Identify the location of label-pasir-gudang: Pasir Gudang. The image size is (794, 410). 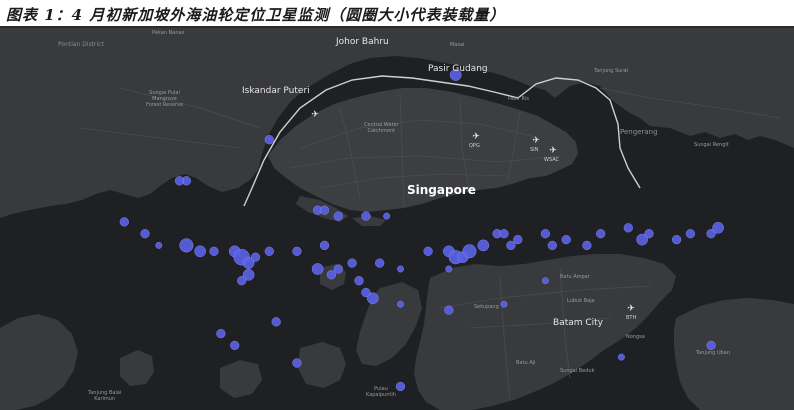
(458, 69).